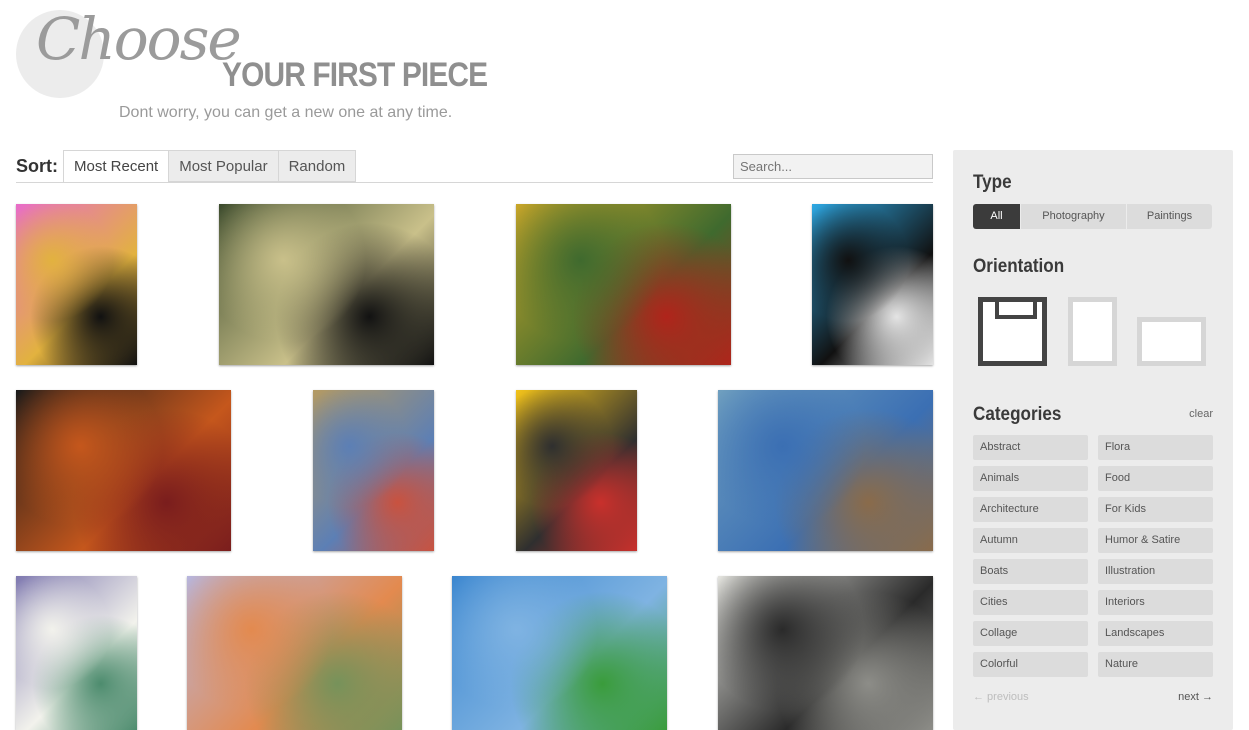 The width and height of the screenshot is (1249, 730). Describe the element at coordinates (1030, 509) in the screenshot. I see `category-item: Architecture` at that location.